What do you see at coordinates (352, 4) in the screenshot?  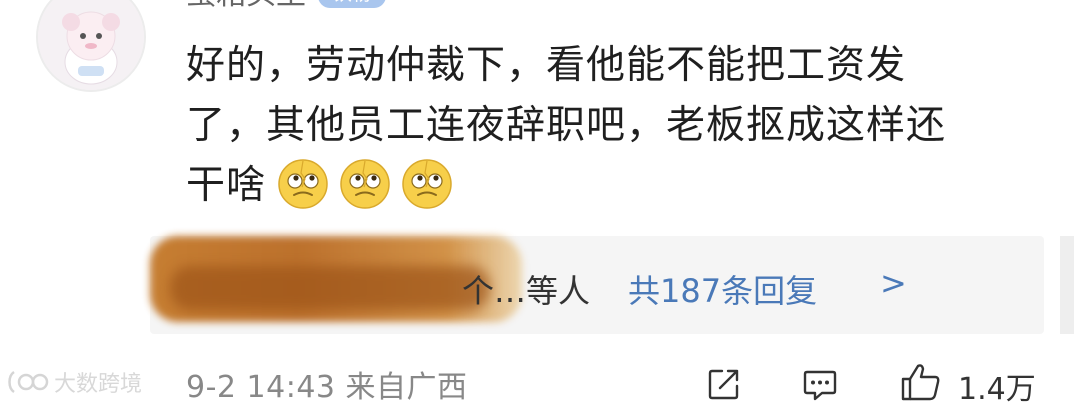 I see `fan-badge: 铁粉` at bounding box center [352, 4].